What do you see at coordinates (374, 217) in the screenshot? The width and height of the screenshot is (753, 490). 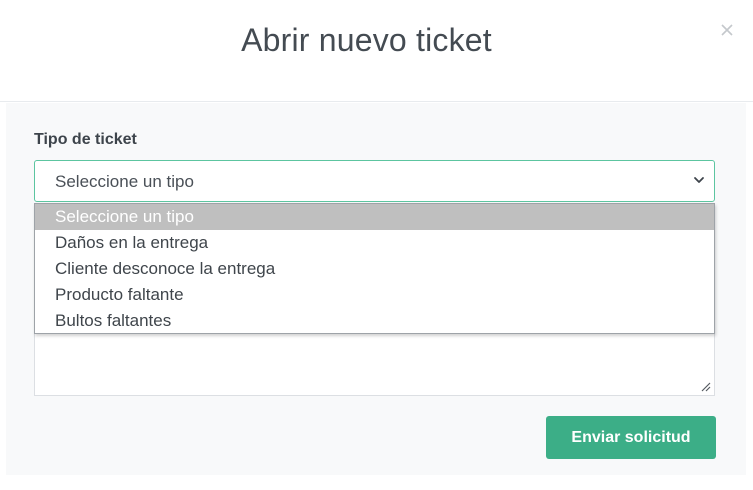 I see `option-seleccione-un-tipo: Seleccione un tipo` at bounding box center [374, 217].